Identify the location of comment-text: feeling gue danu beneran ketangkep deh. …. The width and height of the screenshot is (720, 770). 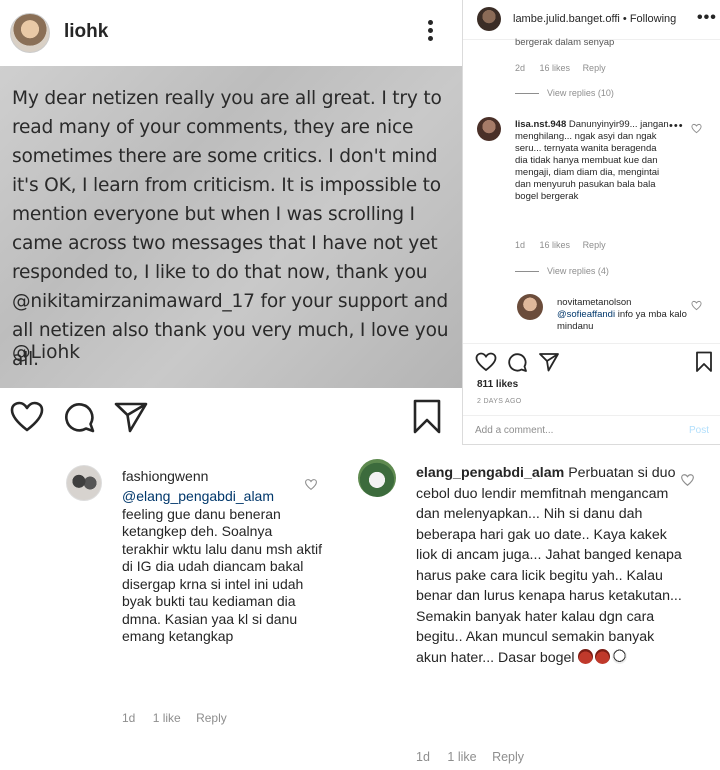
(222, 575).